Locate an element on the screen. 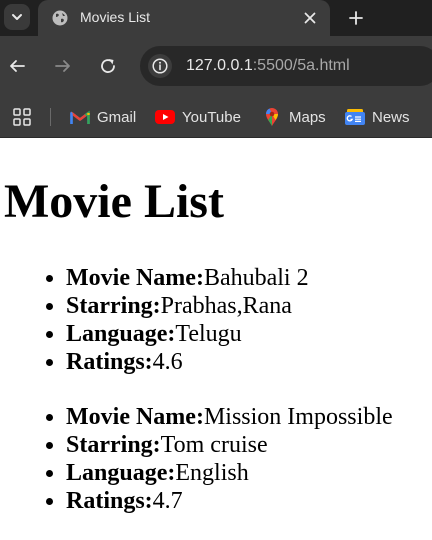  info-icon is located at coordinates (160, 66).